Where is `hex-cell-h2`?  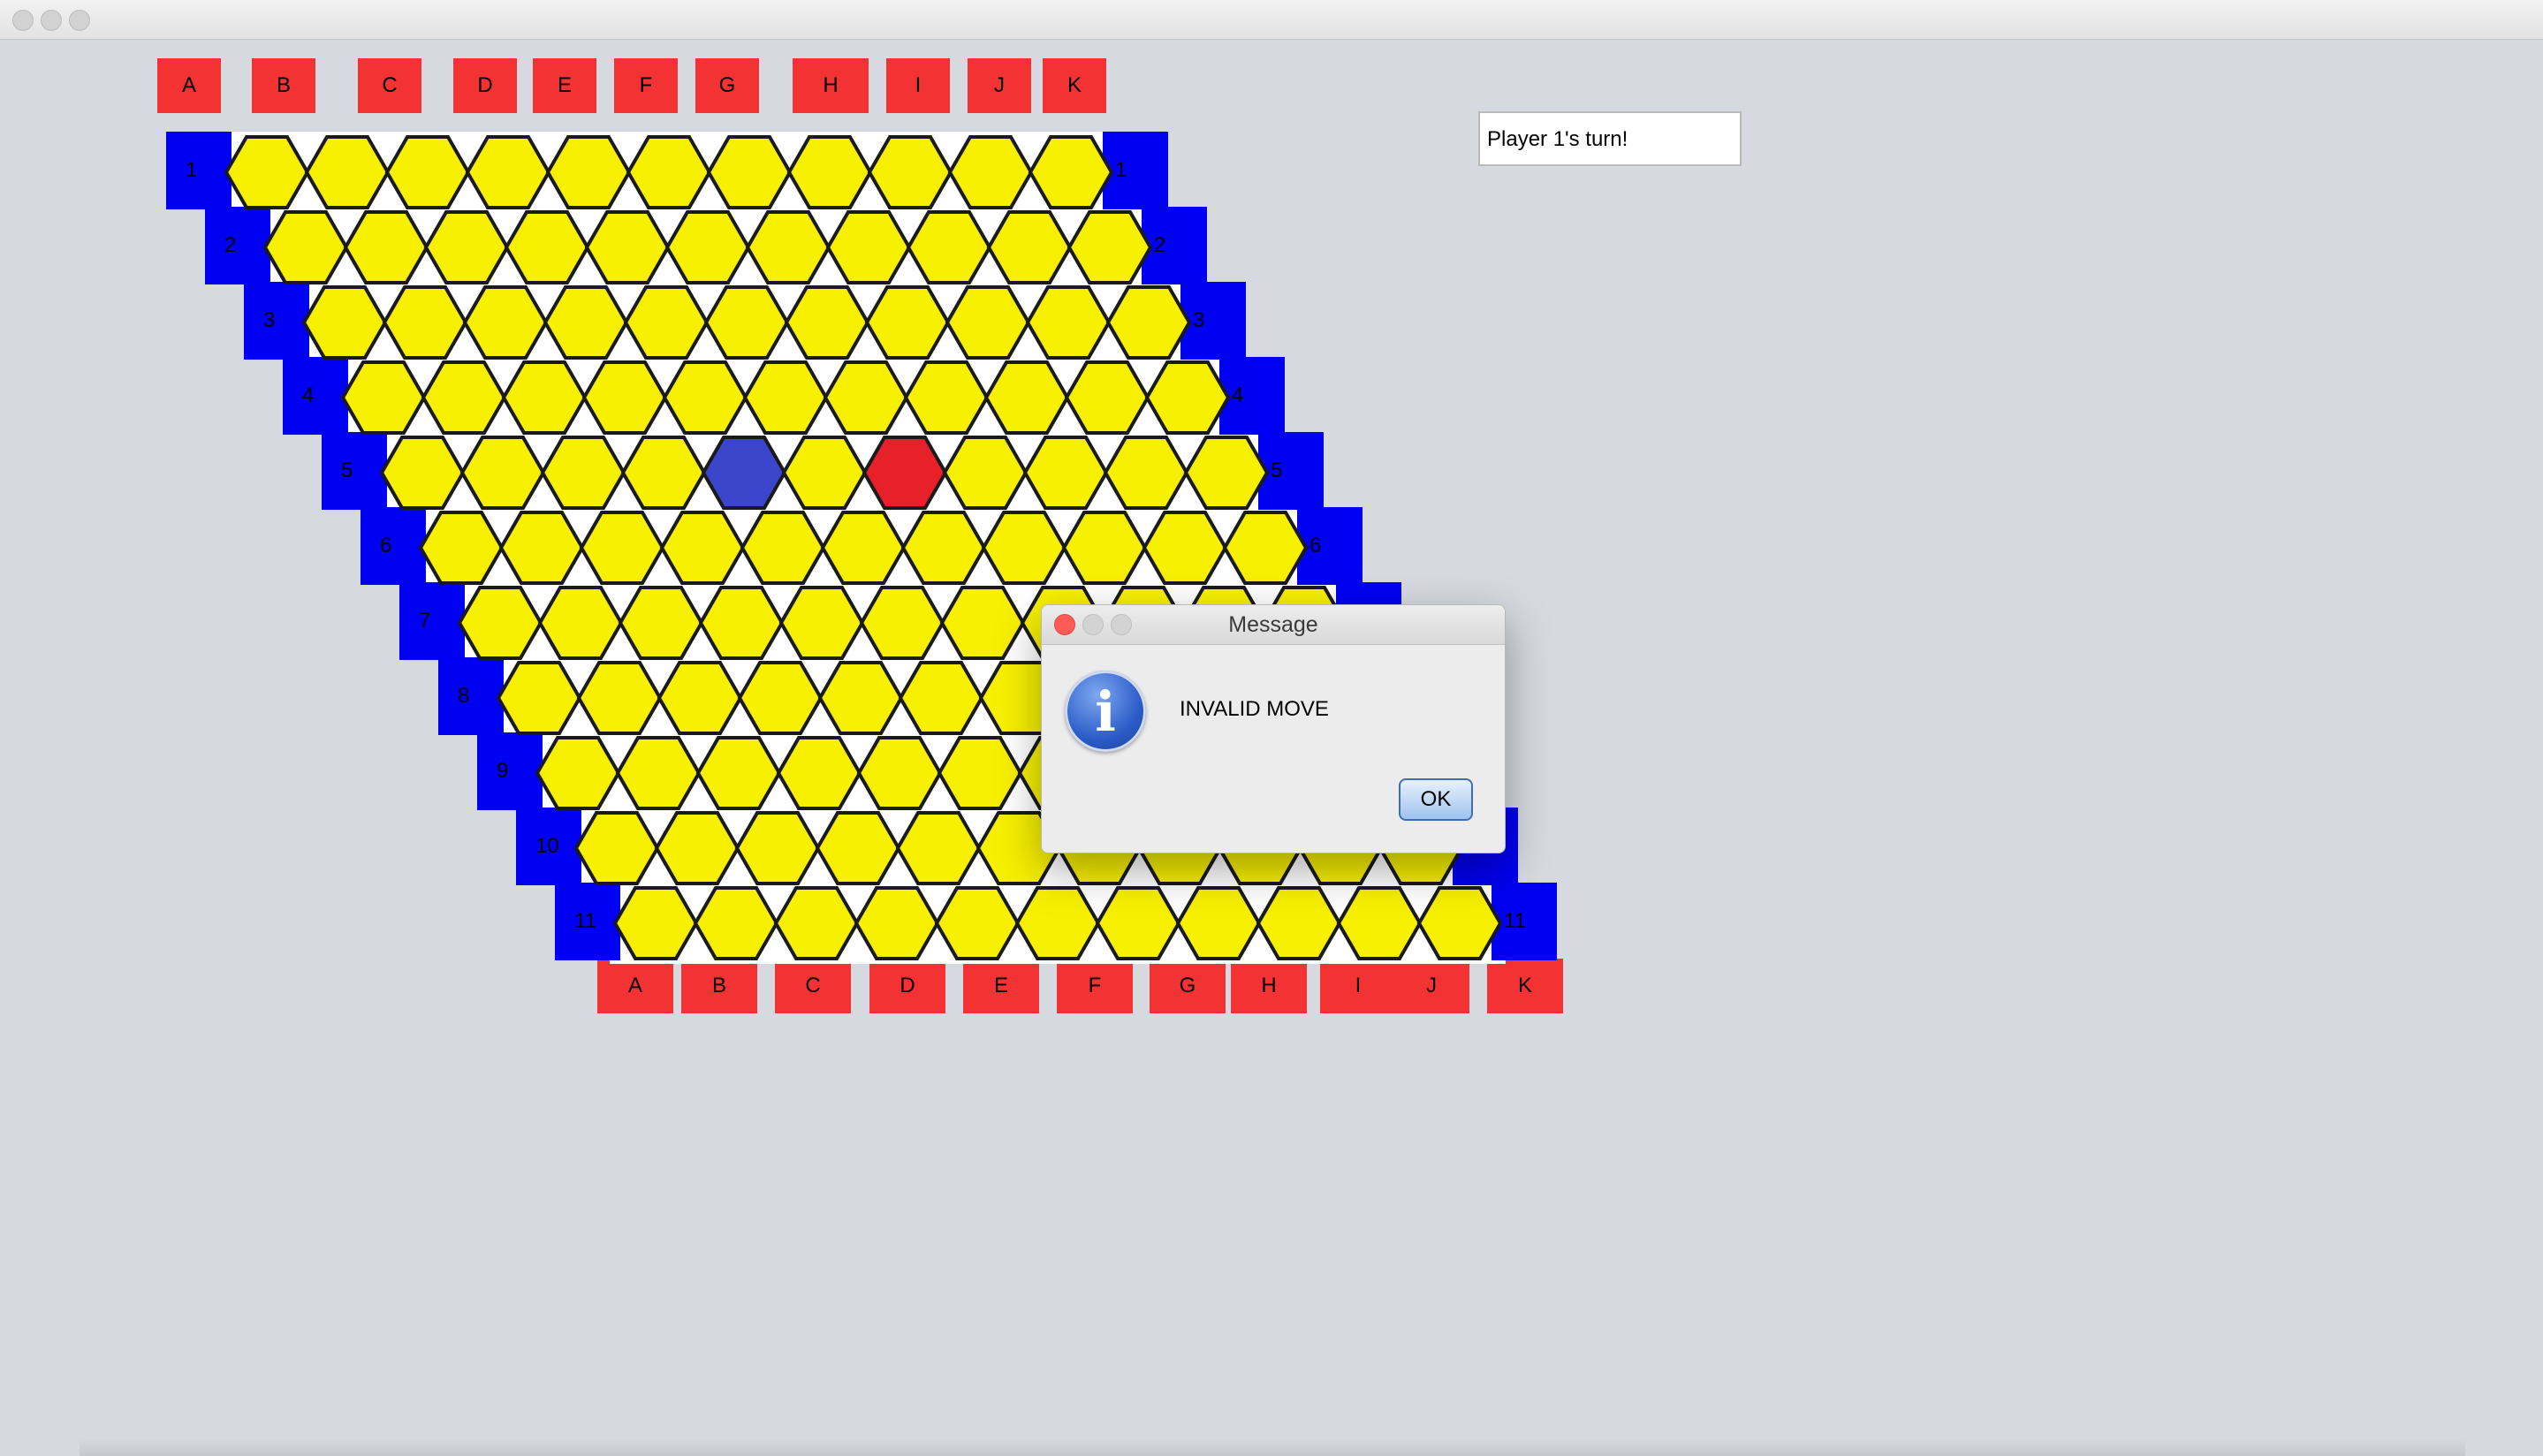
hex-cell-h2 is located at coordinates (868, 247).